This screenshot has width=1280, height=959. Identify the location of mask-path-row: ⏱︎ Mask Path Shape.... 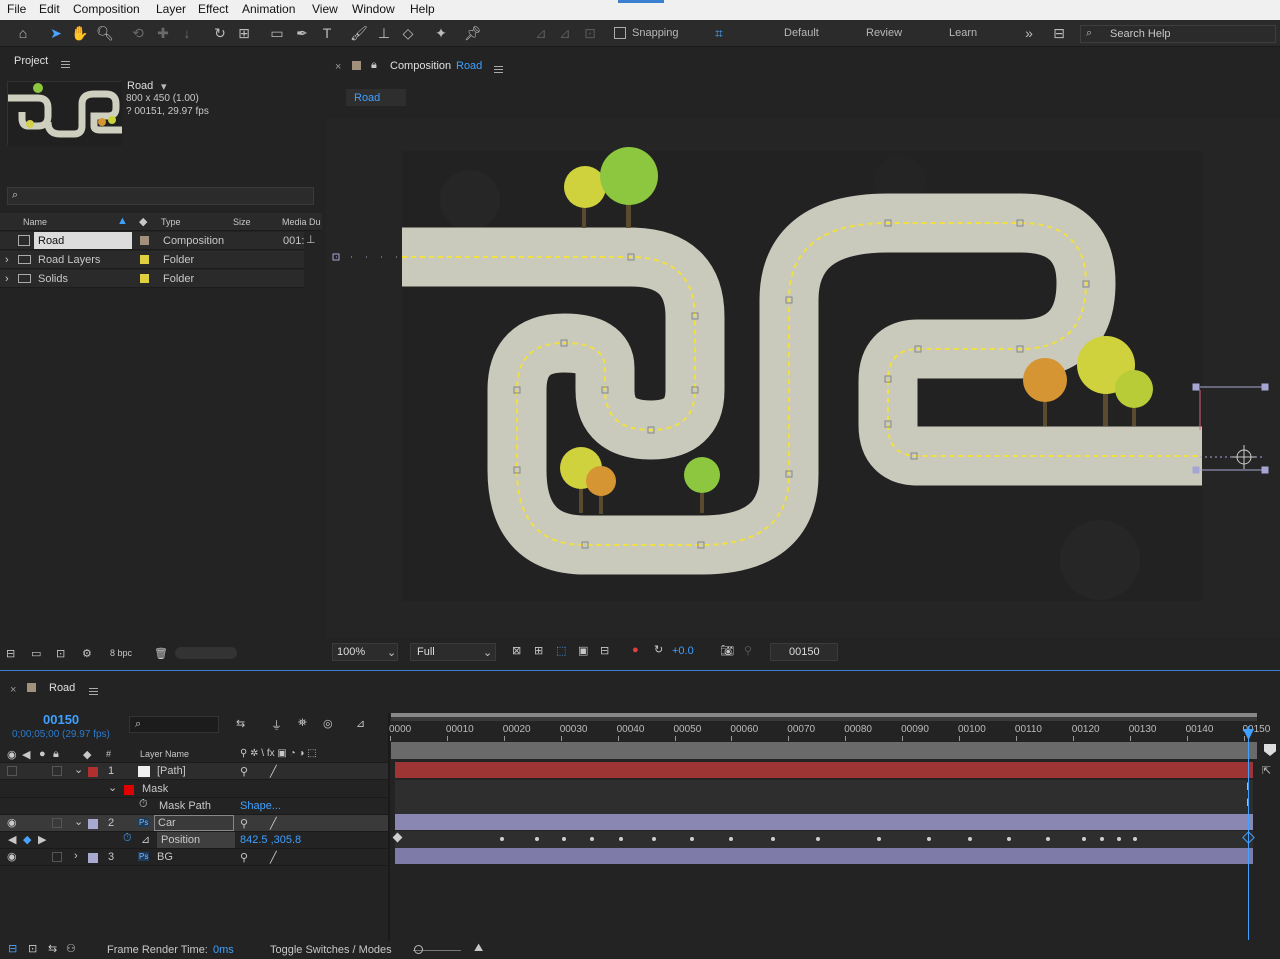
(194, 806).